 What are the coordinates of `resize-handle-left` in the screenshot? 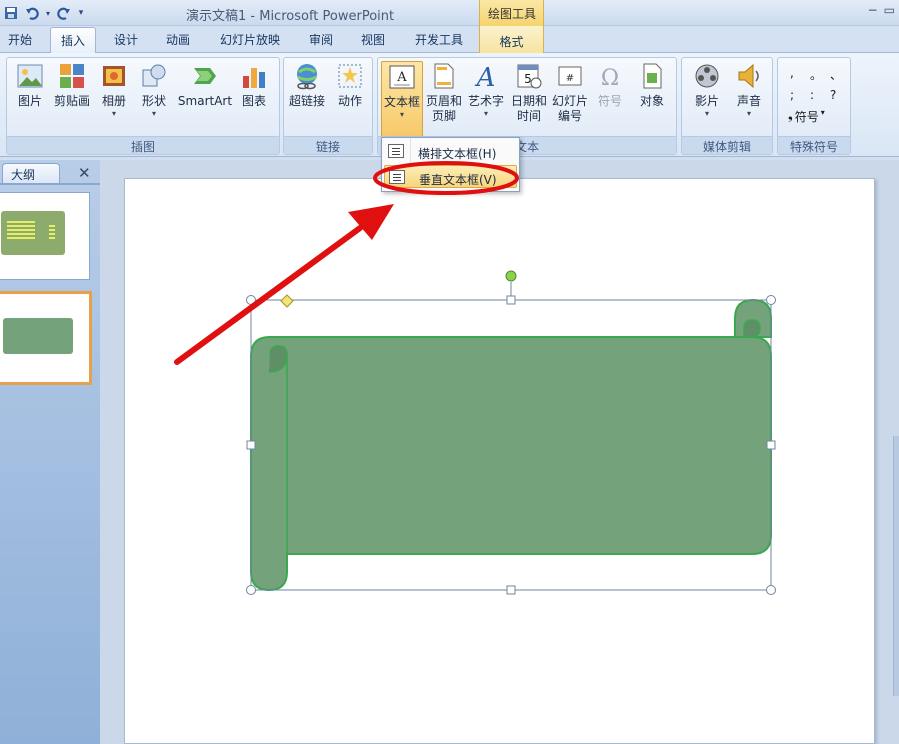 It's located at (251, 445).